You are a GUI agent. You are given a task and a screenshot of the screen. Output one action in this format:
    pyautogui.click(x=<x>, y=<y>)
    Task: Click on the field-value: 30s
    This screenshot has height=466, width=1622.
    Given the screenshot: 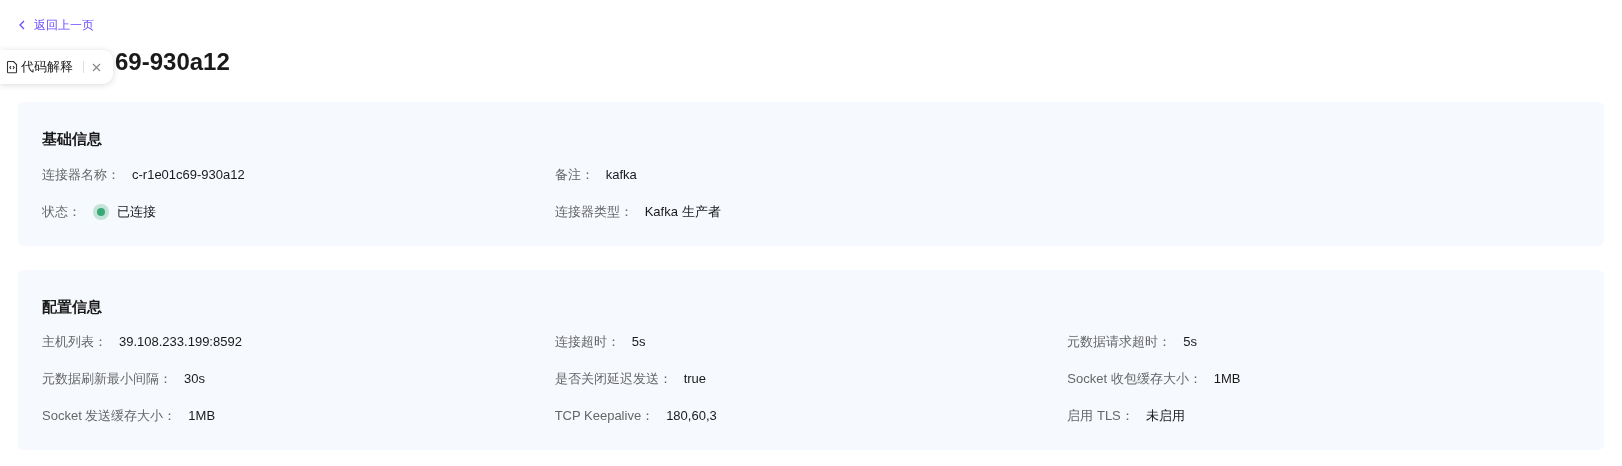 What is the action you would take?
    pyautogui.click(x=194, y=379)
    